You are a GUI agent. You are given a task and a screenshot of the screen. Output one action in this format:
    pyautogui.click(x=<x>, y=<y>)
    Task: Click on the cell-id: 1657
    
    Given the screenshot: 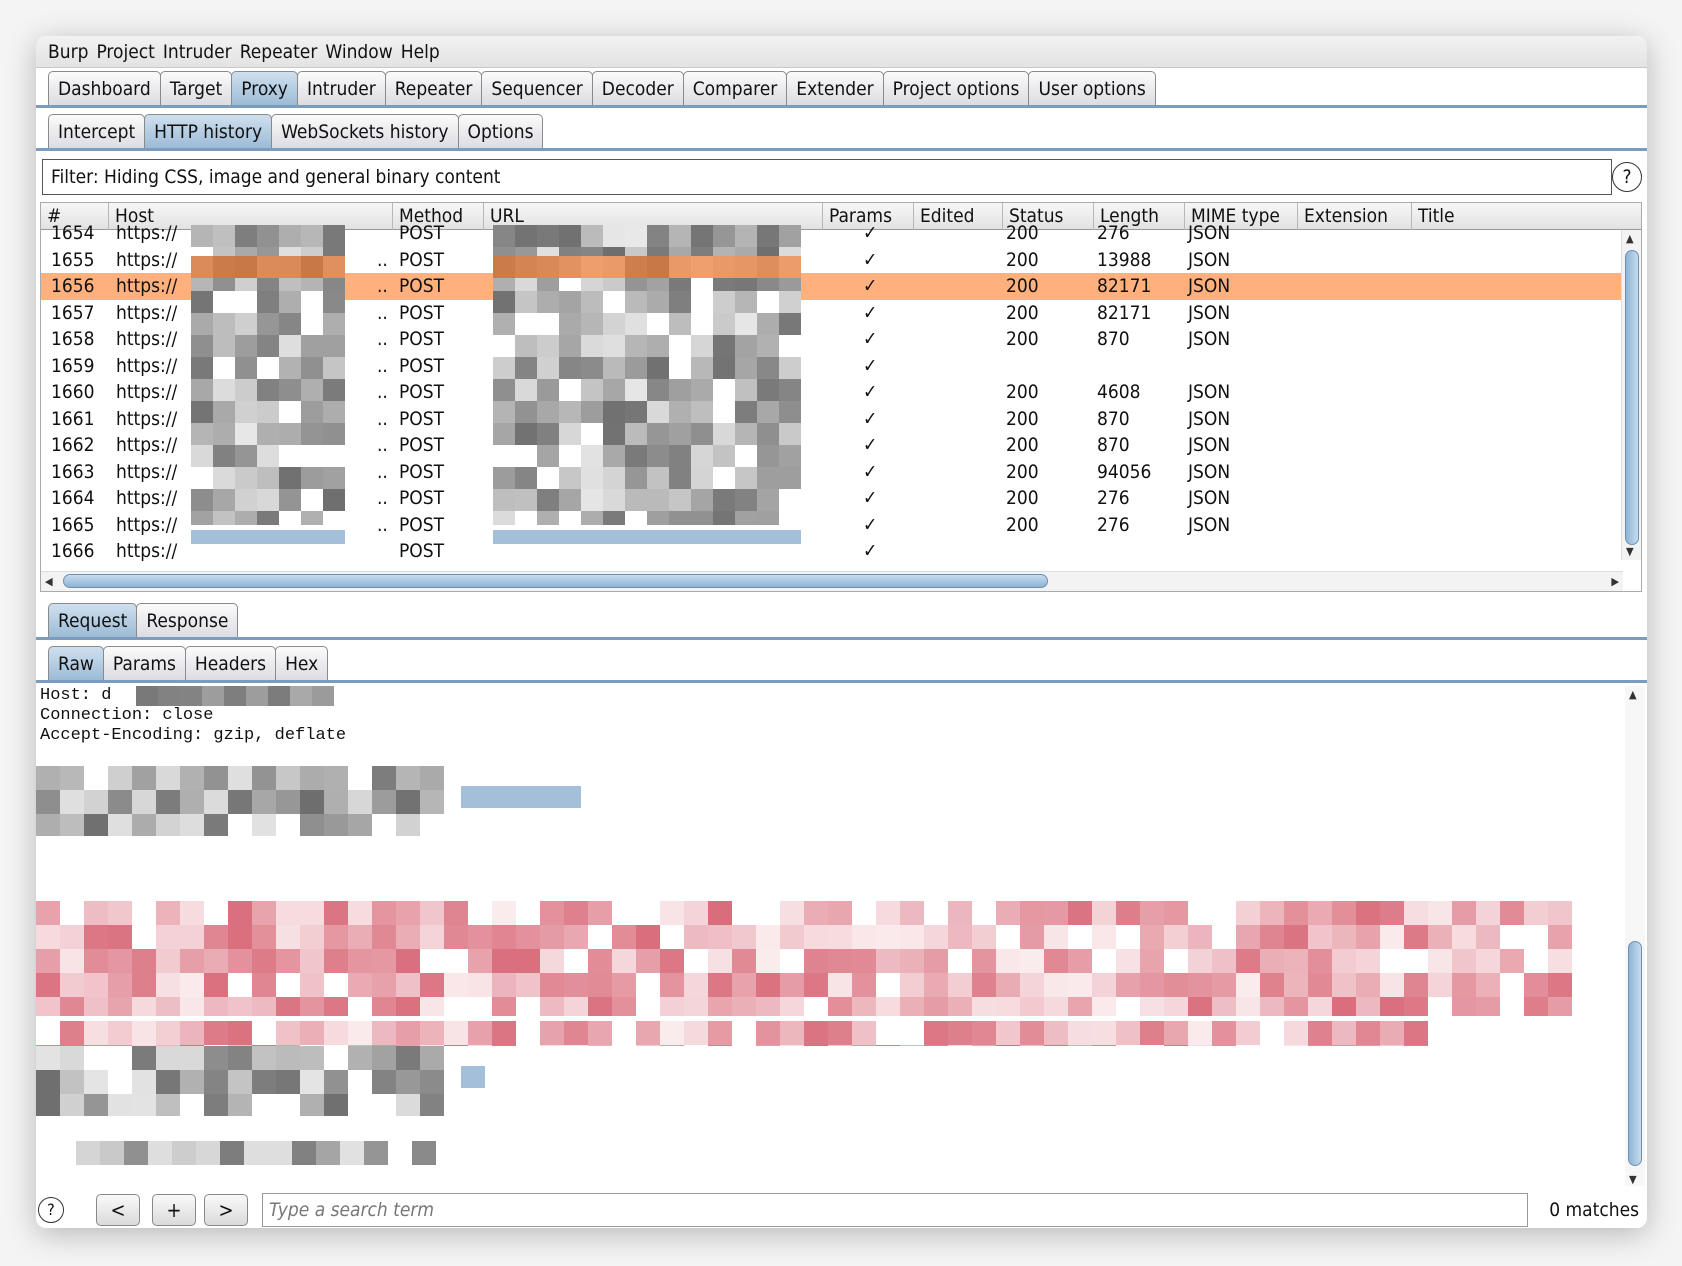 What is the action you would take?
    pyautogui.click(x=73, y=312)
    